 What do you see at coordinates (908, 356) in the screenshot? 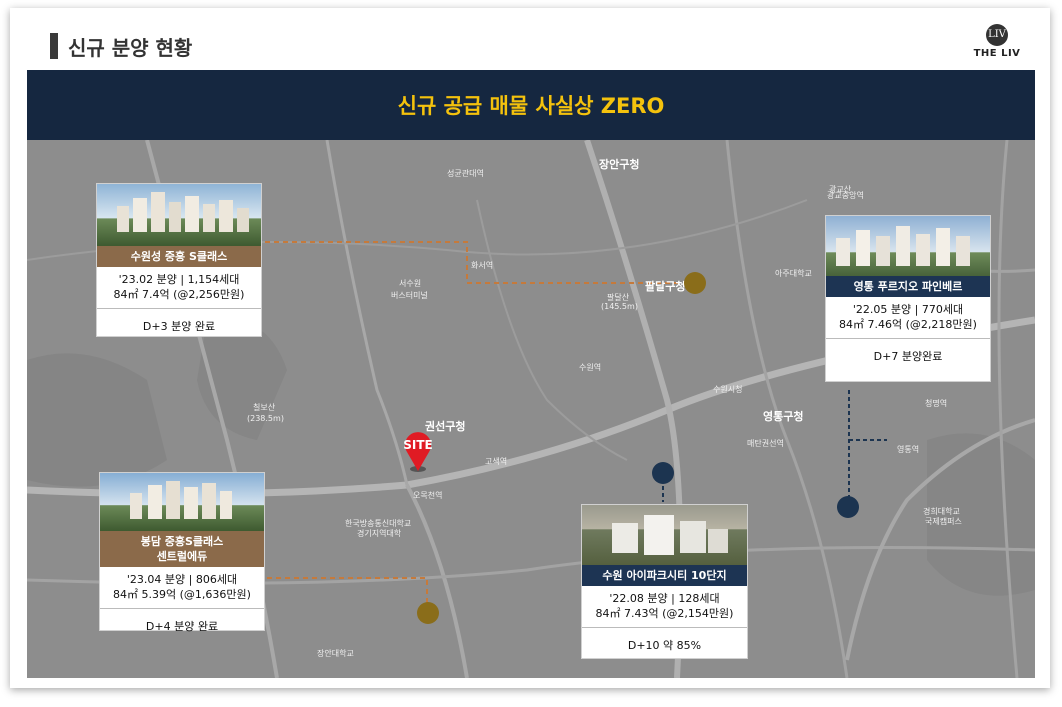
I see `card-status: D+7 분양완료` at bounding box center [908, 356].